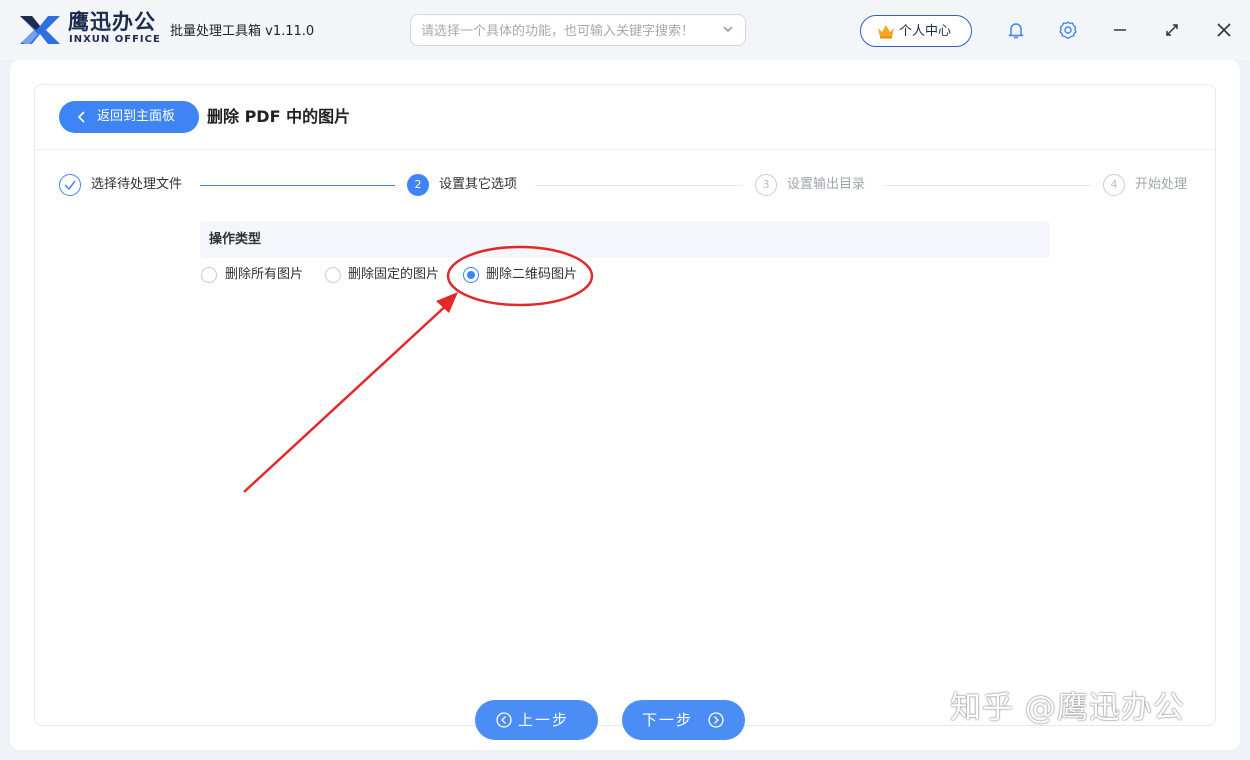  I want to click on radio-label-delete-fixed-images: 删除固定的图片, so click(393, 275).